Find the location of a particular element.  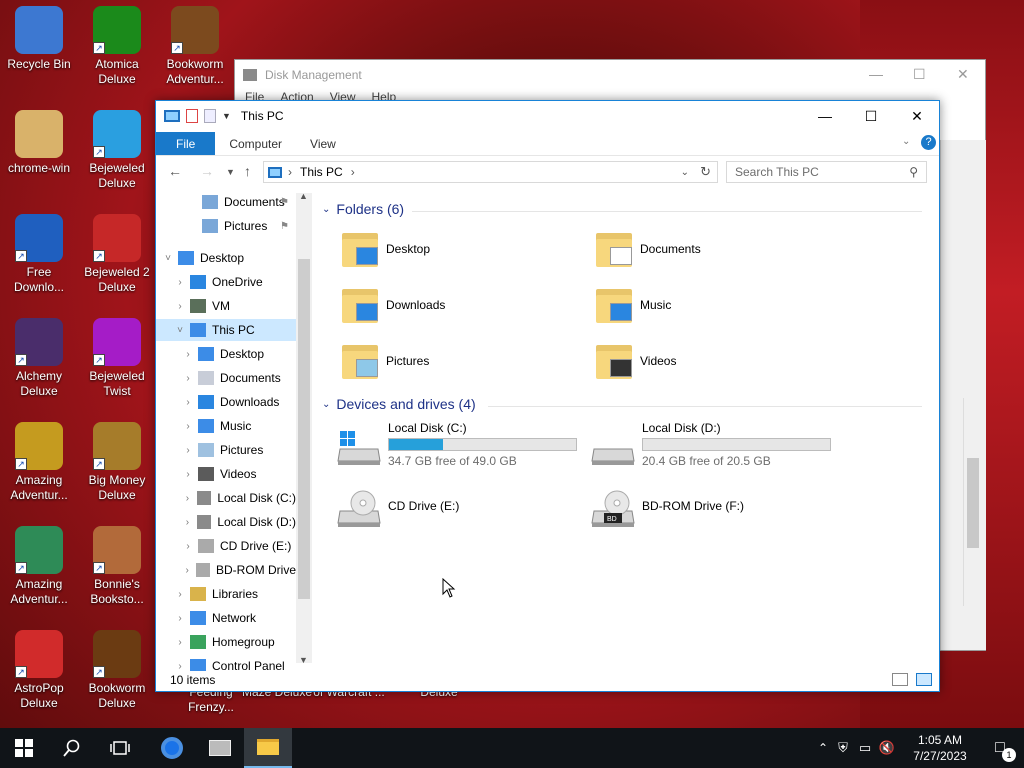

show-hidden-icons-icon: ⌃ is located at coordinates (823, 748).